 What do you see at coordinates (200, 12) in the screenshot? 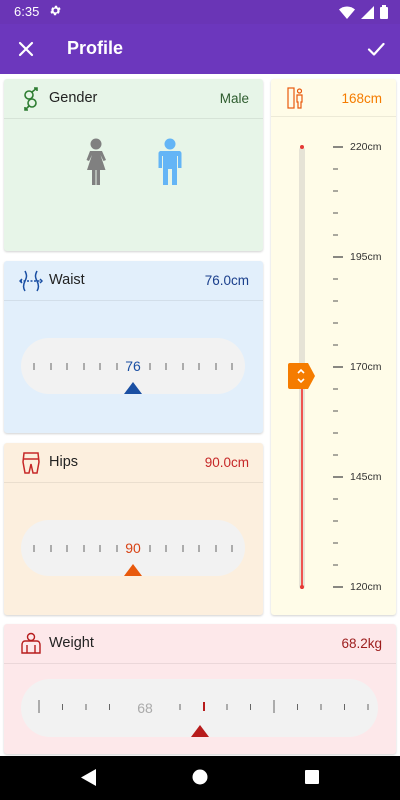
I see `status-bar: 6:35` at bounding box center [200, 12].